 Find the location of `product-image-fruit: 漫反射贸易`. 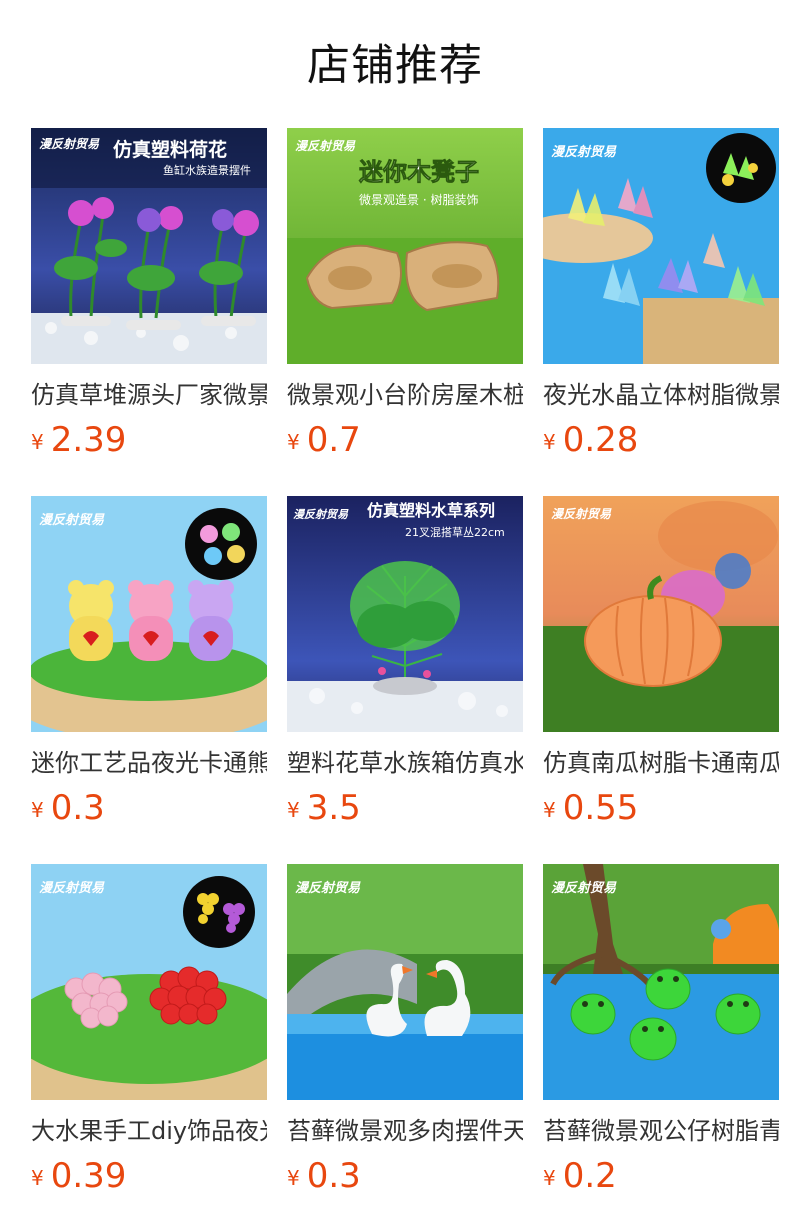

product-image-fruit: 漫反射贸易 is located at coordinates (149, 982).